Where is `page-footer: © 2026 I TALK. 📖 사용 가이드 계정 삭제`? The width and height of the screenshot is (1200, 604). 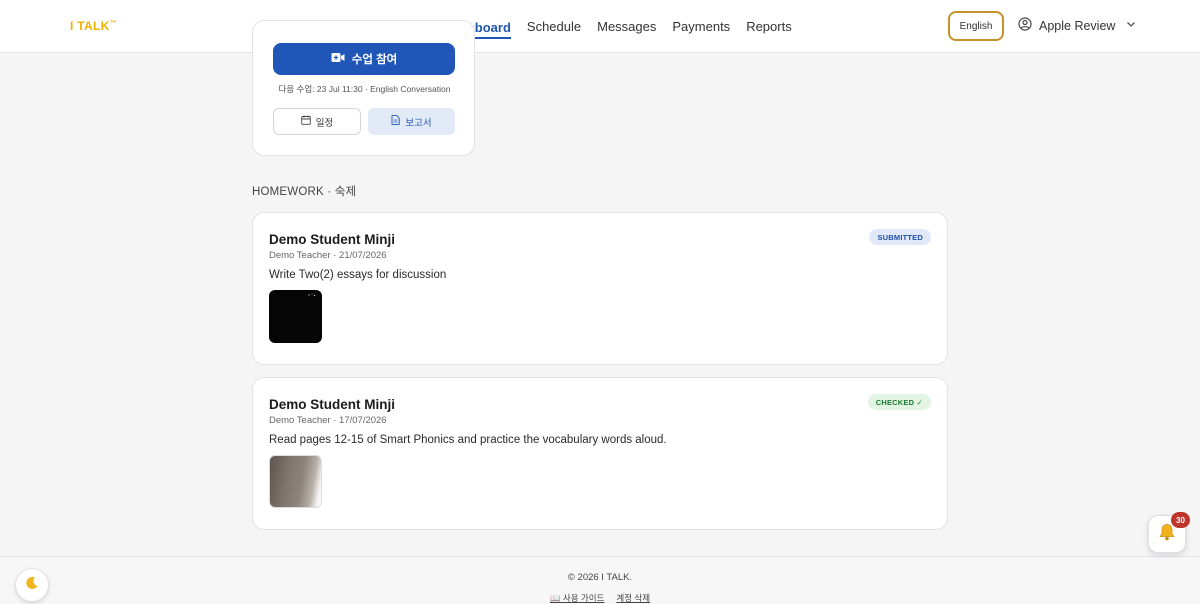 page-footer: © 2026 I TALK. 📖 사용 가이드 계정 삭제 is located at coordinates (600, 580).